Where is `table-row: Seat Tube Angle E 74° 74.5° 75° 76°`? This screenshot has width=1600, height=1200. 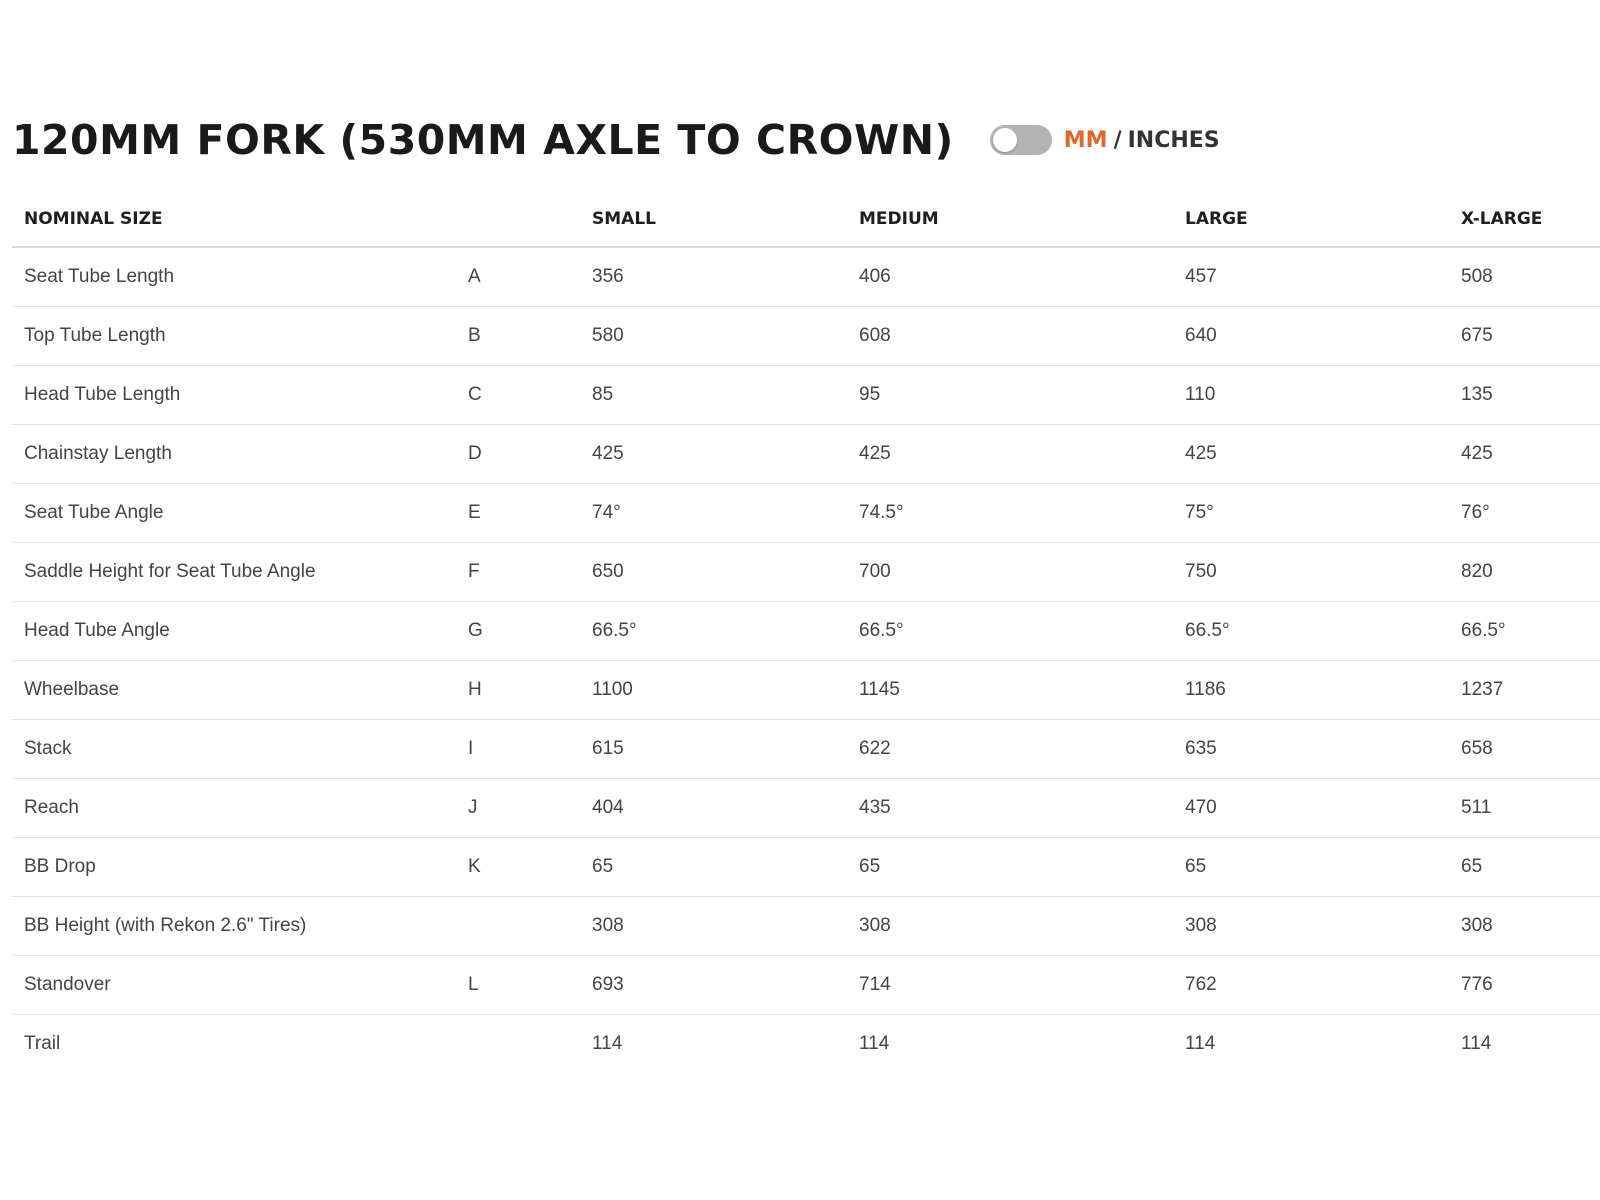 table-row: Seat Tube Angle E 74° 74.5° 75° 76° is located at coordinates (806, 513).